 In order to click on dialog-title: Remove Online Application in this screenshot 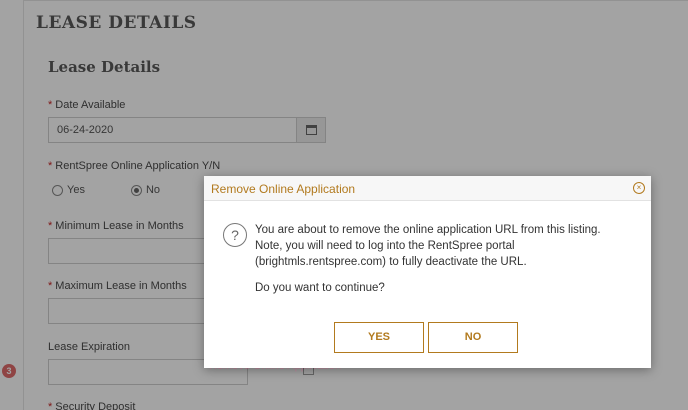, I will do `click(283, 189)`.